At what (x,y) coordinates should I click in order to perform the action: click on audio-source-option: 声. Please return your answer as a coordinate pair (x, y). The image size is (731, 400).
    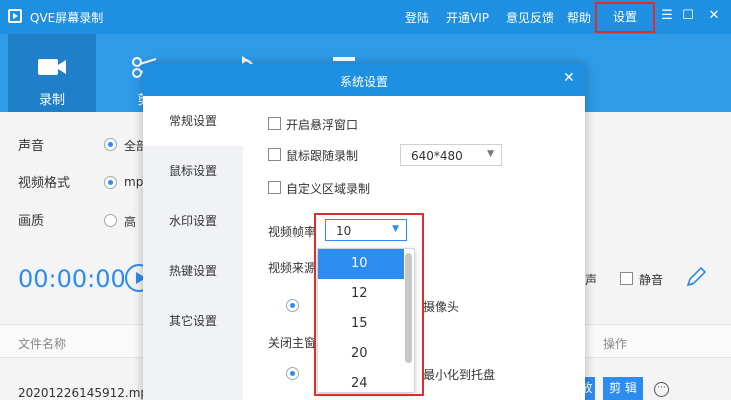
    Looking at the image, I should click on (591, 280).